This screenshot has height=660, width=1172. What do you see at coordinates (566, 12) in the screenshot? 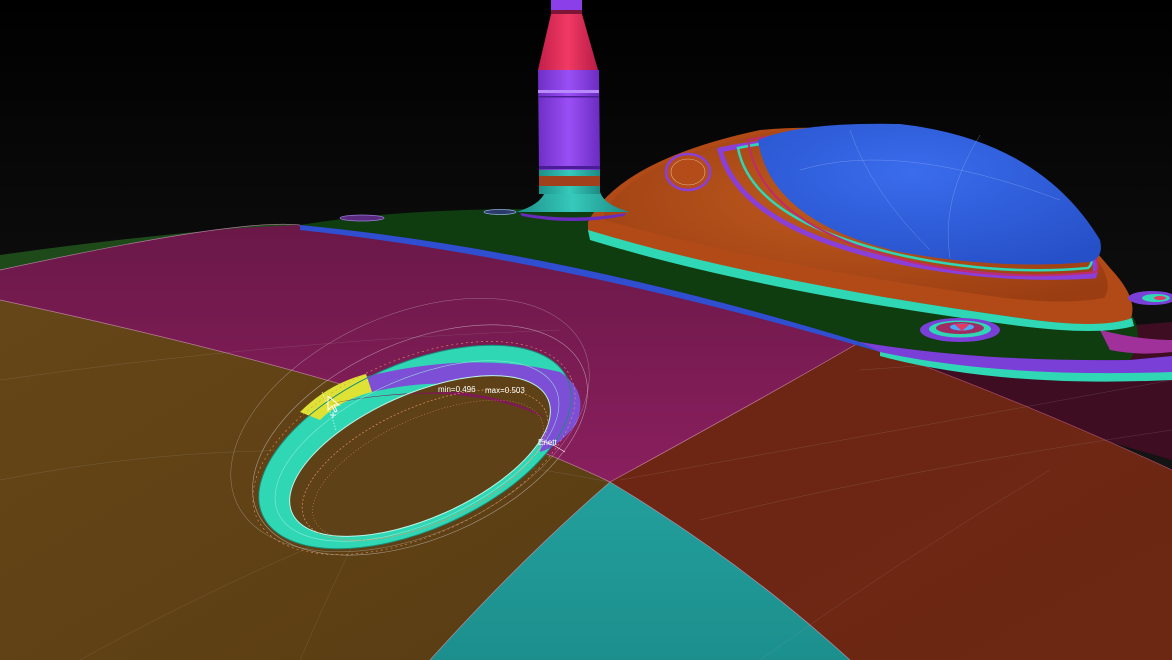
I see `stack-tip-band` at bounding box center [566, 12].